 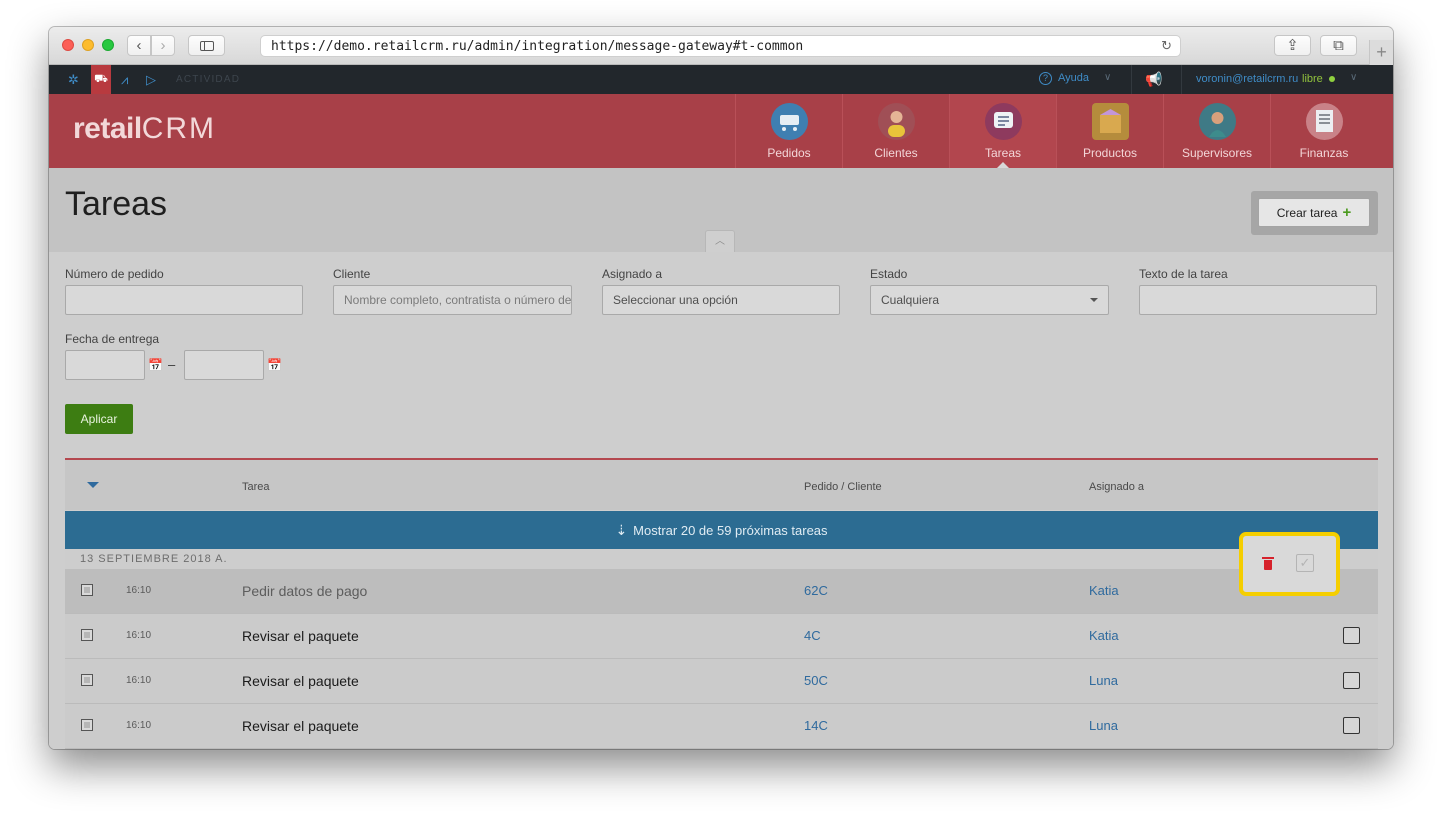 I want to click on date-from-input, so click(x=105, y=365).